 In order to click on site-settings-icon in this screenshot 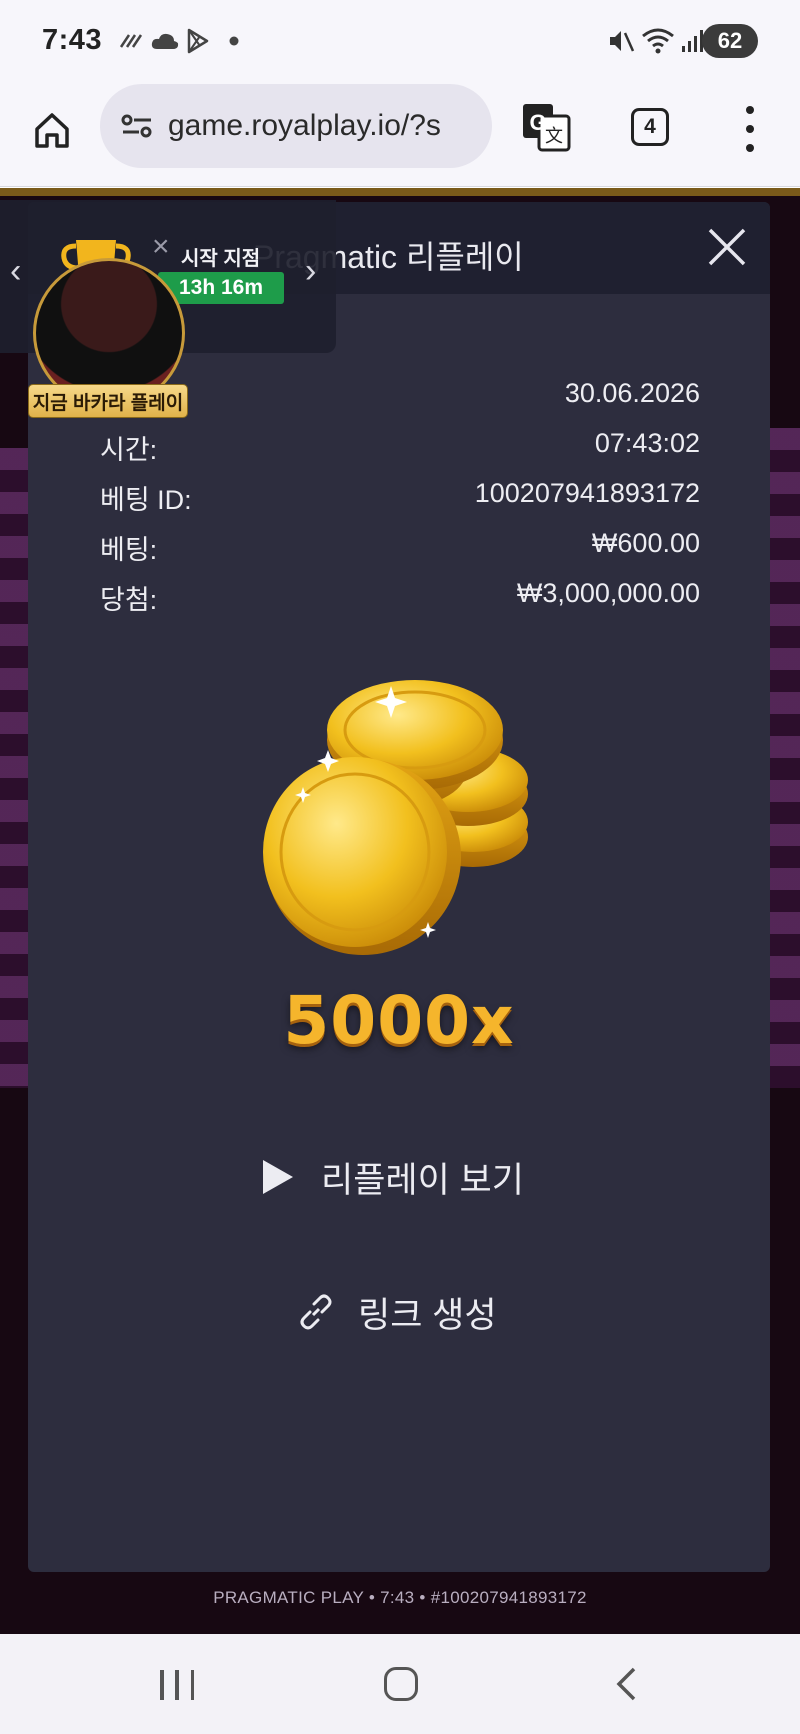, I will do `click(137, 126)`.